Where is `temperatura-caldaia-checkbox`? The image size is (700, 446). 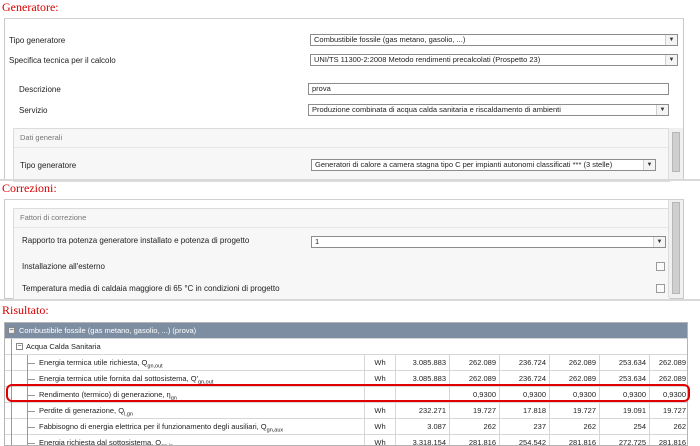 temperatura-caldaia-checkbox is located at coordinates (660, 288).